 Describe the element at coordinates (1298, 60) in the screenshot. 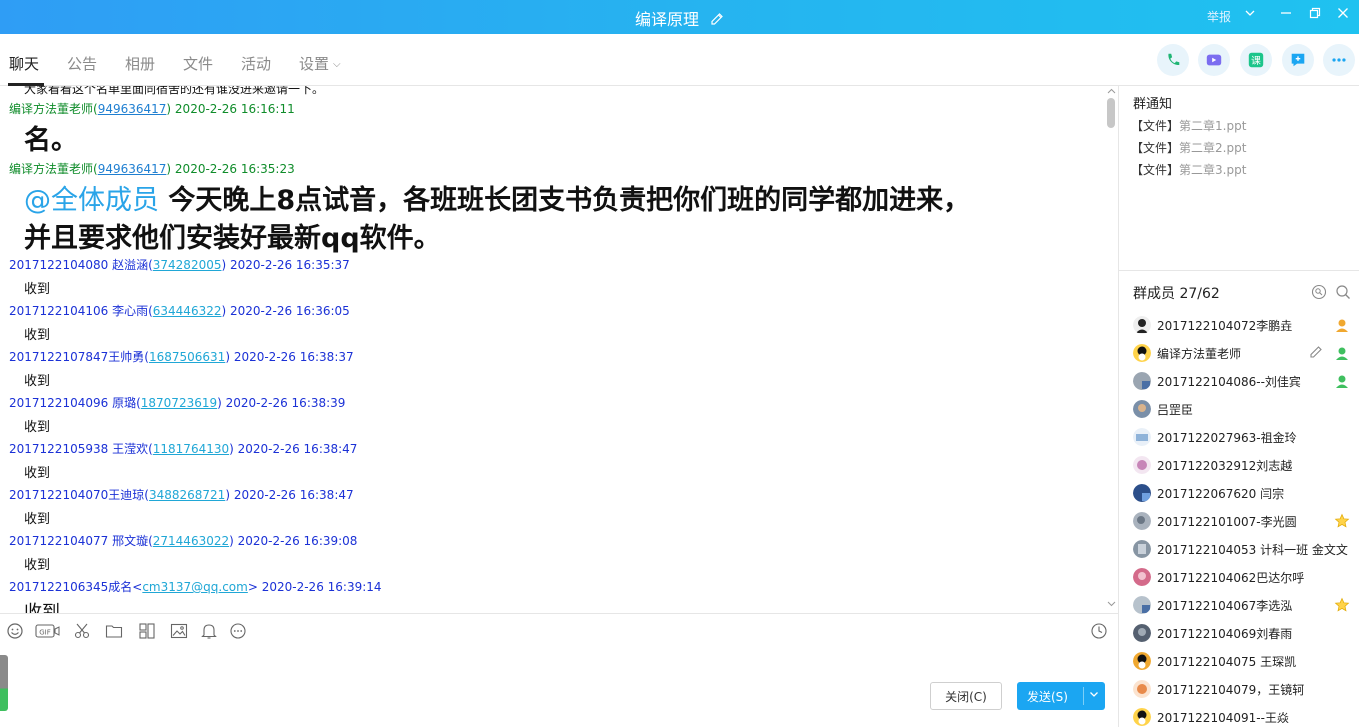

I see `share-screen-button` at that location.